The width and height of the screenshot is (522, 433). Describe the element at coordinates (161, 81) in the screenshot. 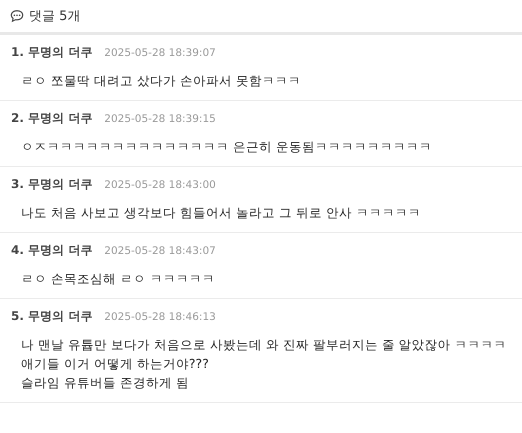

I see `comment-text: ㄹㅇ 쪼물딱 대려고 샀다가 손아파서 못함ㅋㅋㅋ` at that location.